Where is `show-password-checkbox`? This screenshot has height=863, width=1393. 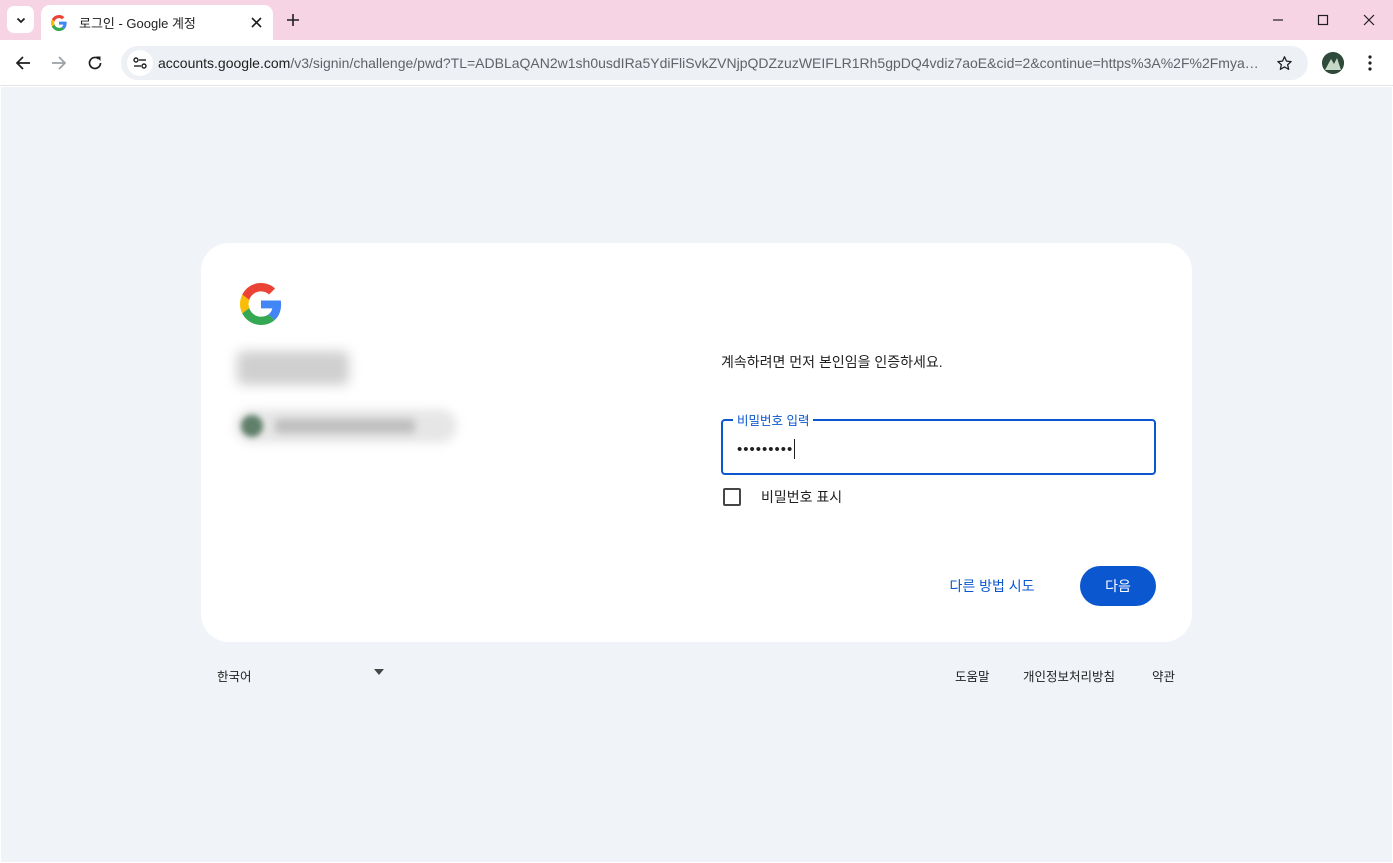
show-password-checkbox is located at coordinates (732, 497).